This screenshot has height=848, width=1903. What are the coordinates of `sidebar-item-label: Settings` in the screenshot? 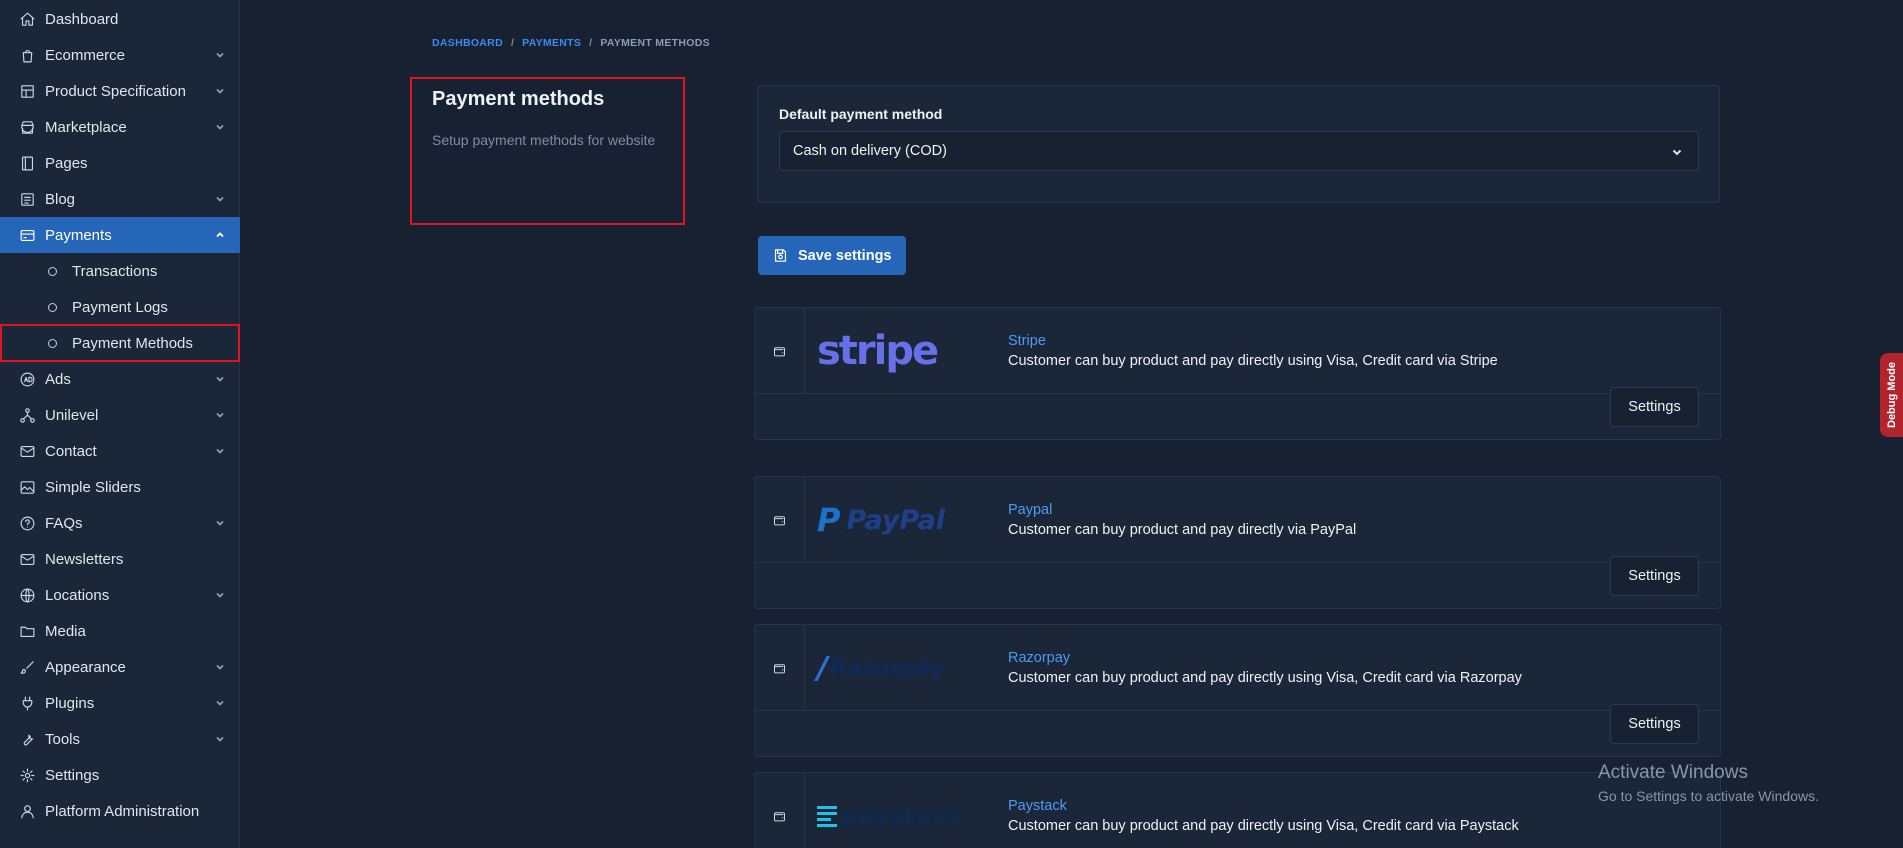 It's located at (72, 775).